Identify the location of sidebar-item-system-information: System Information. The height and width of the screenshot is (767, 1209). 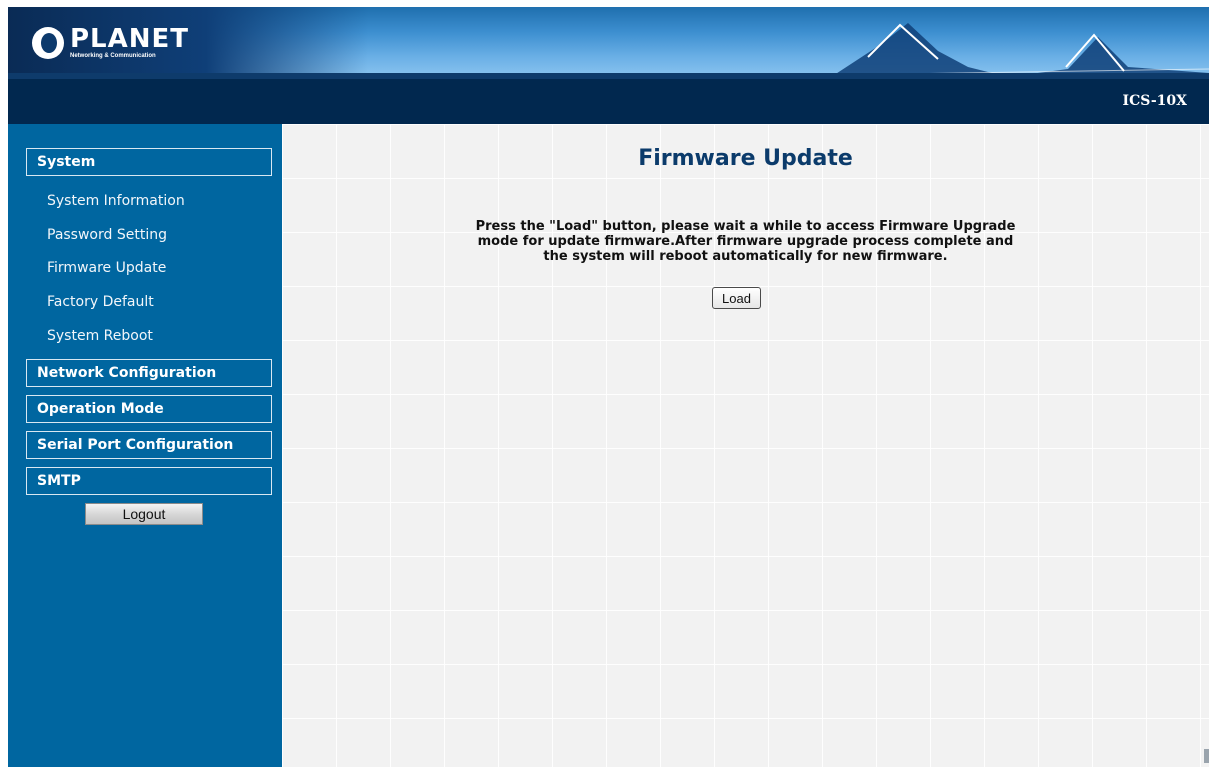
(116, 201).